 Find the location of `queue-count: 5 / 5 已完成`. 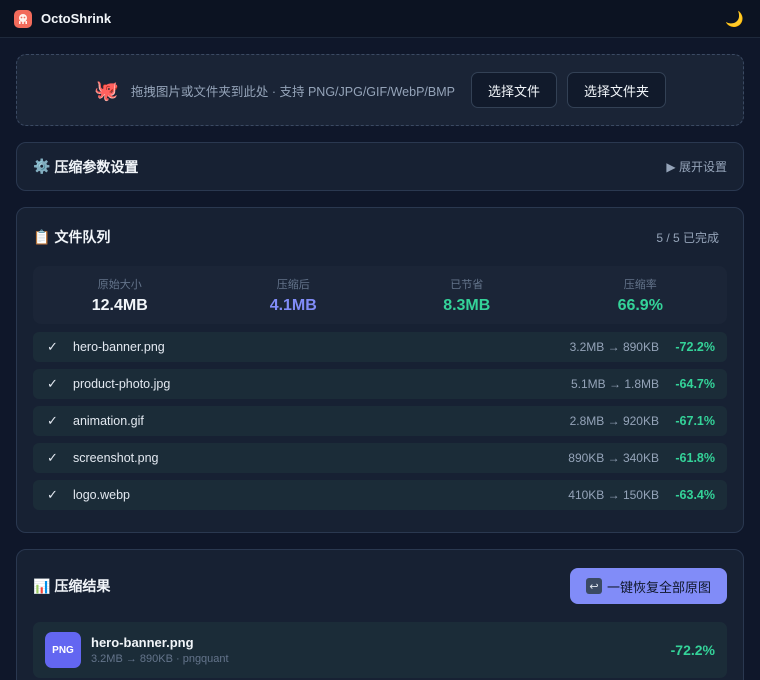

queue-count: 5 / 5 已完成 is located at coordinates (687, 237).